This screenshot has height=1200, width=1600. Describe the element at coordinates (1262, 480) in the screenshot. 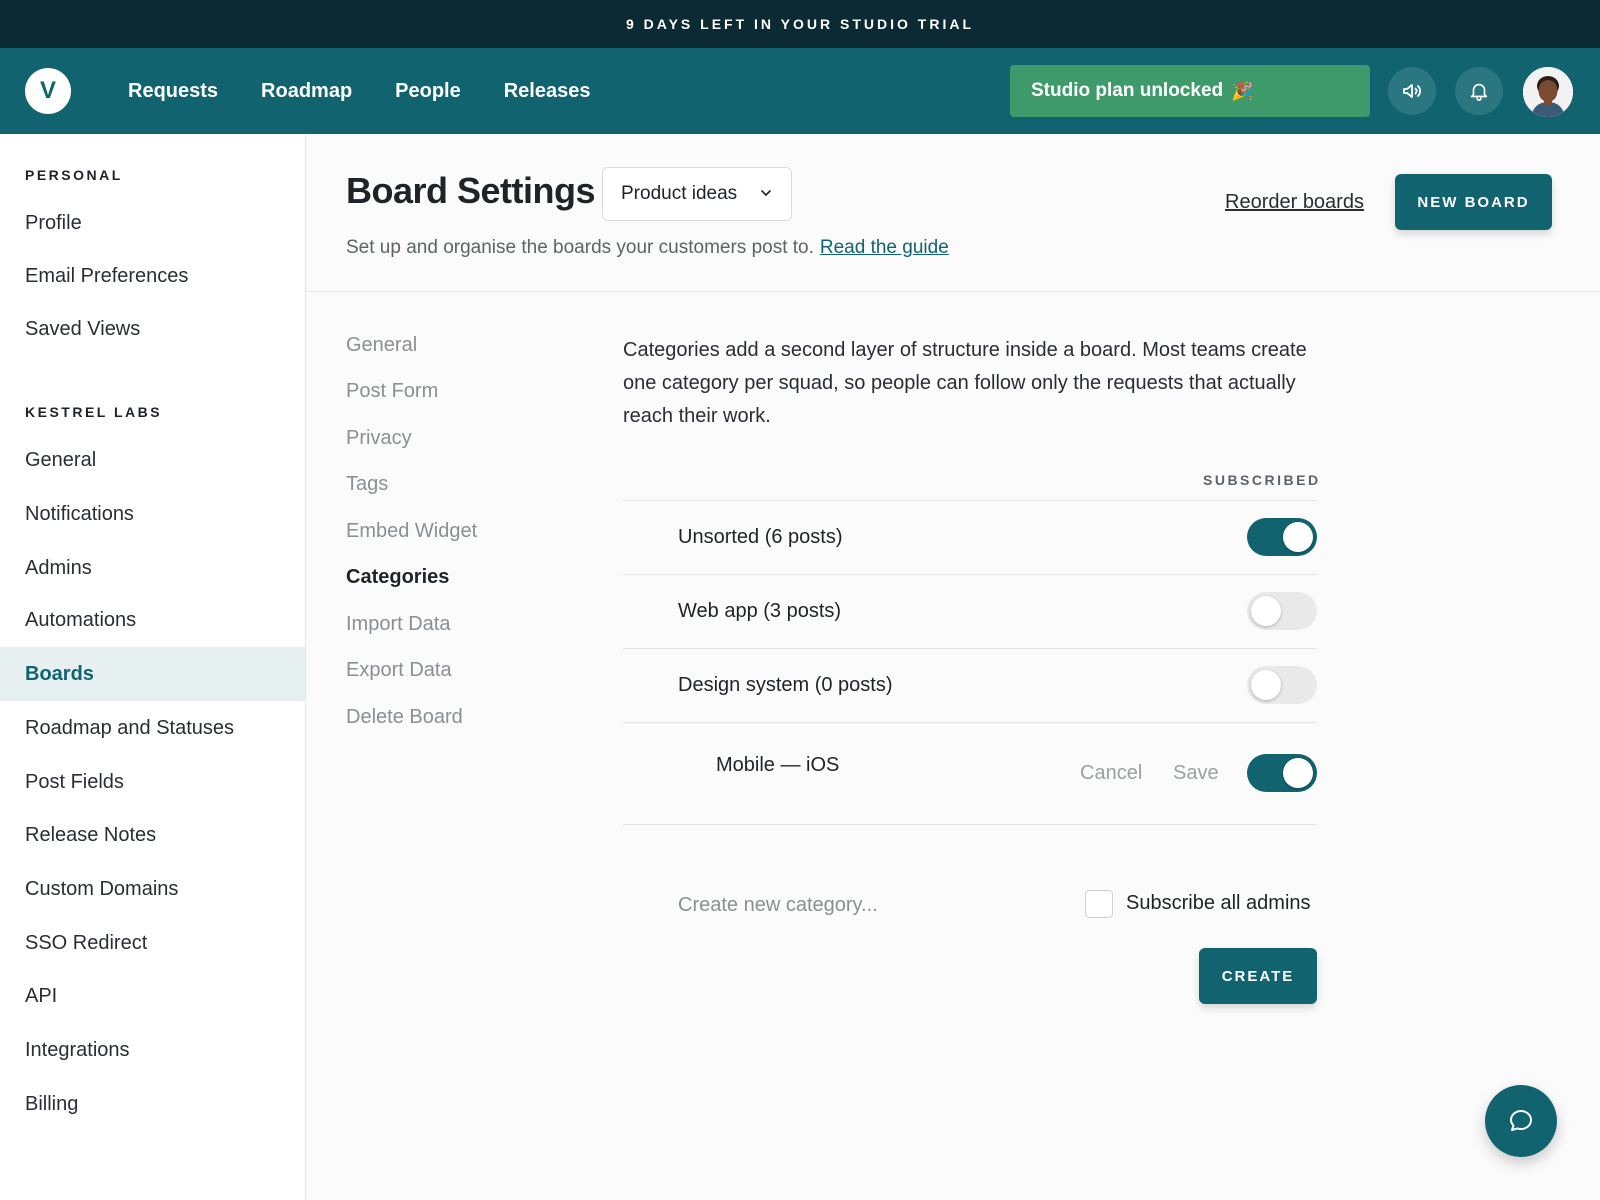

I see `subscribed-column-header: SUBSCRIBED` at that location.